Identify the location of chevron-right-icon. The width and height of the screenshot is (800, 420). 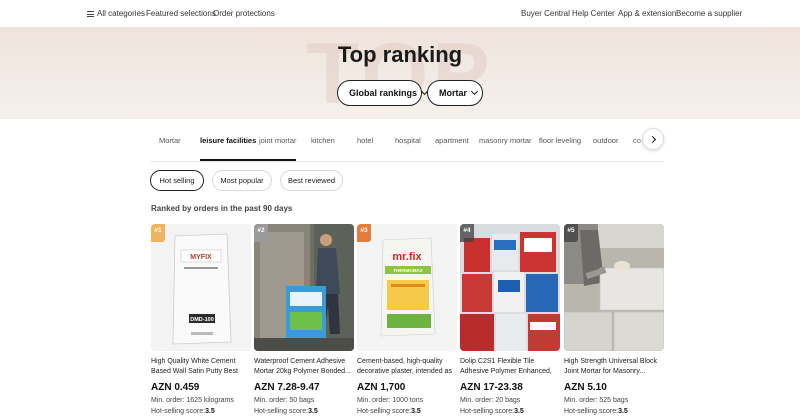
(652, 139).